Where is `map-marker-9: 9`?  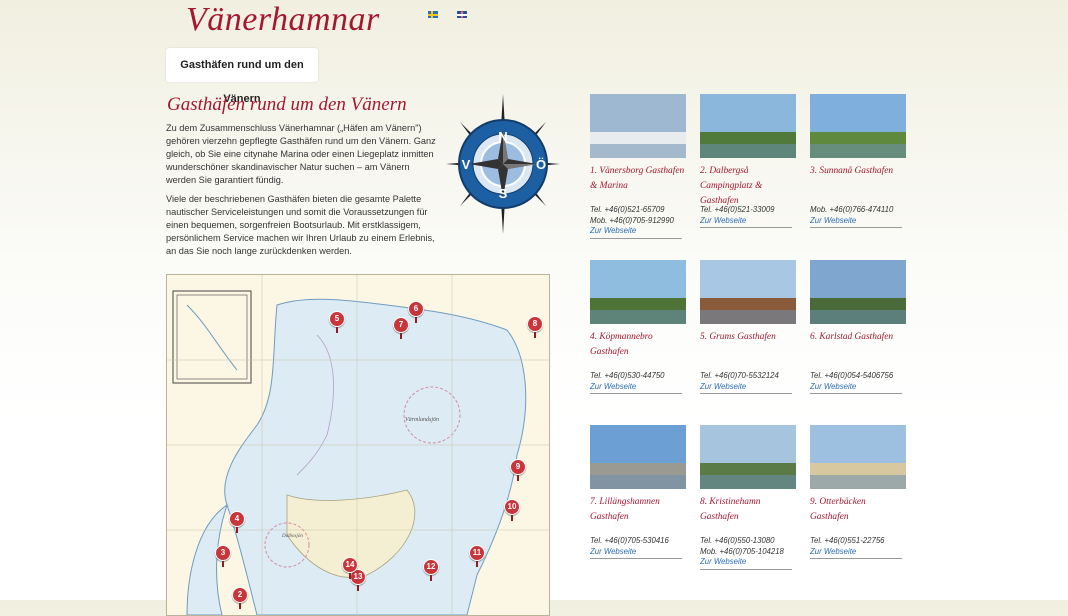 map-marker-9: 9 is located at coordinates (518, 470).